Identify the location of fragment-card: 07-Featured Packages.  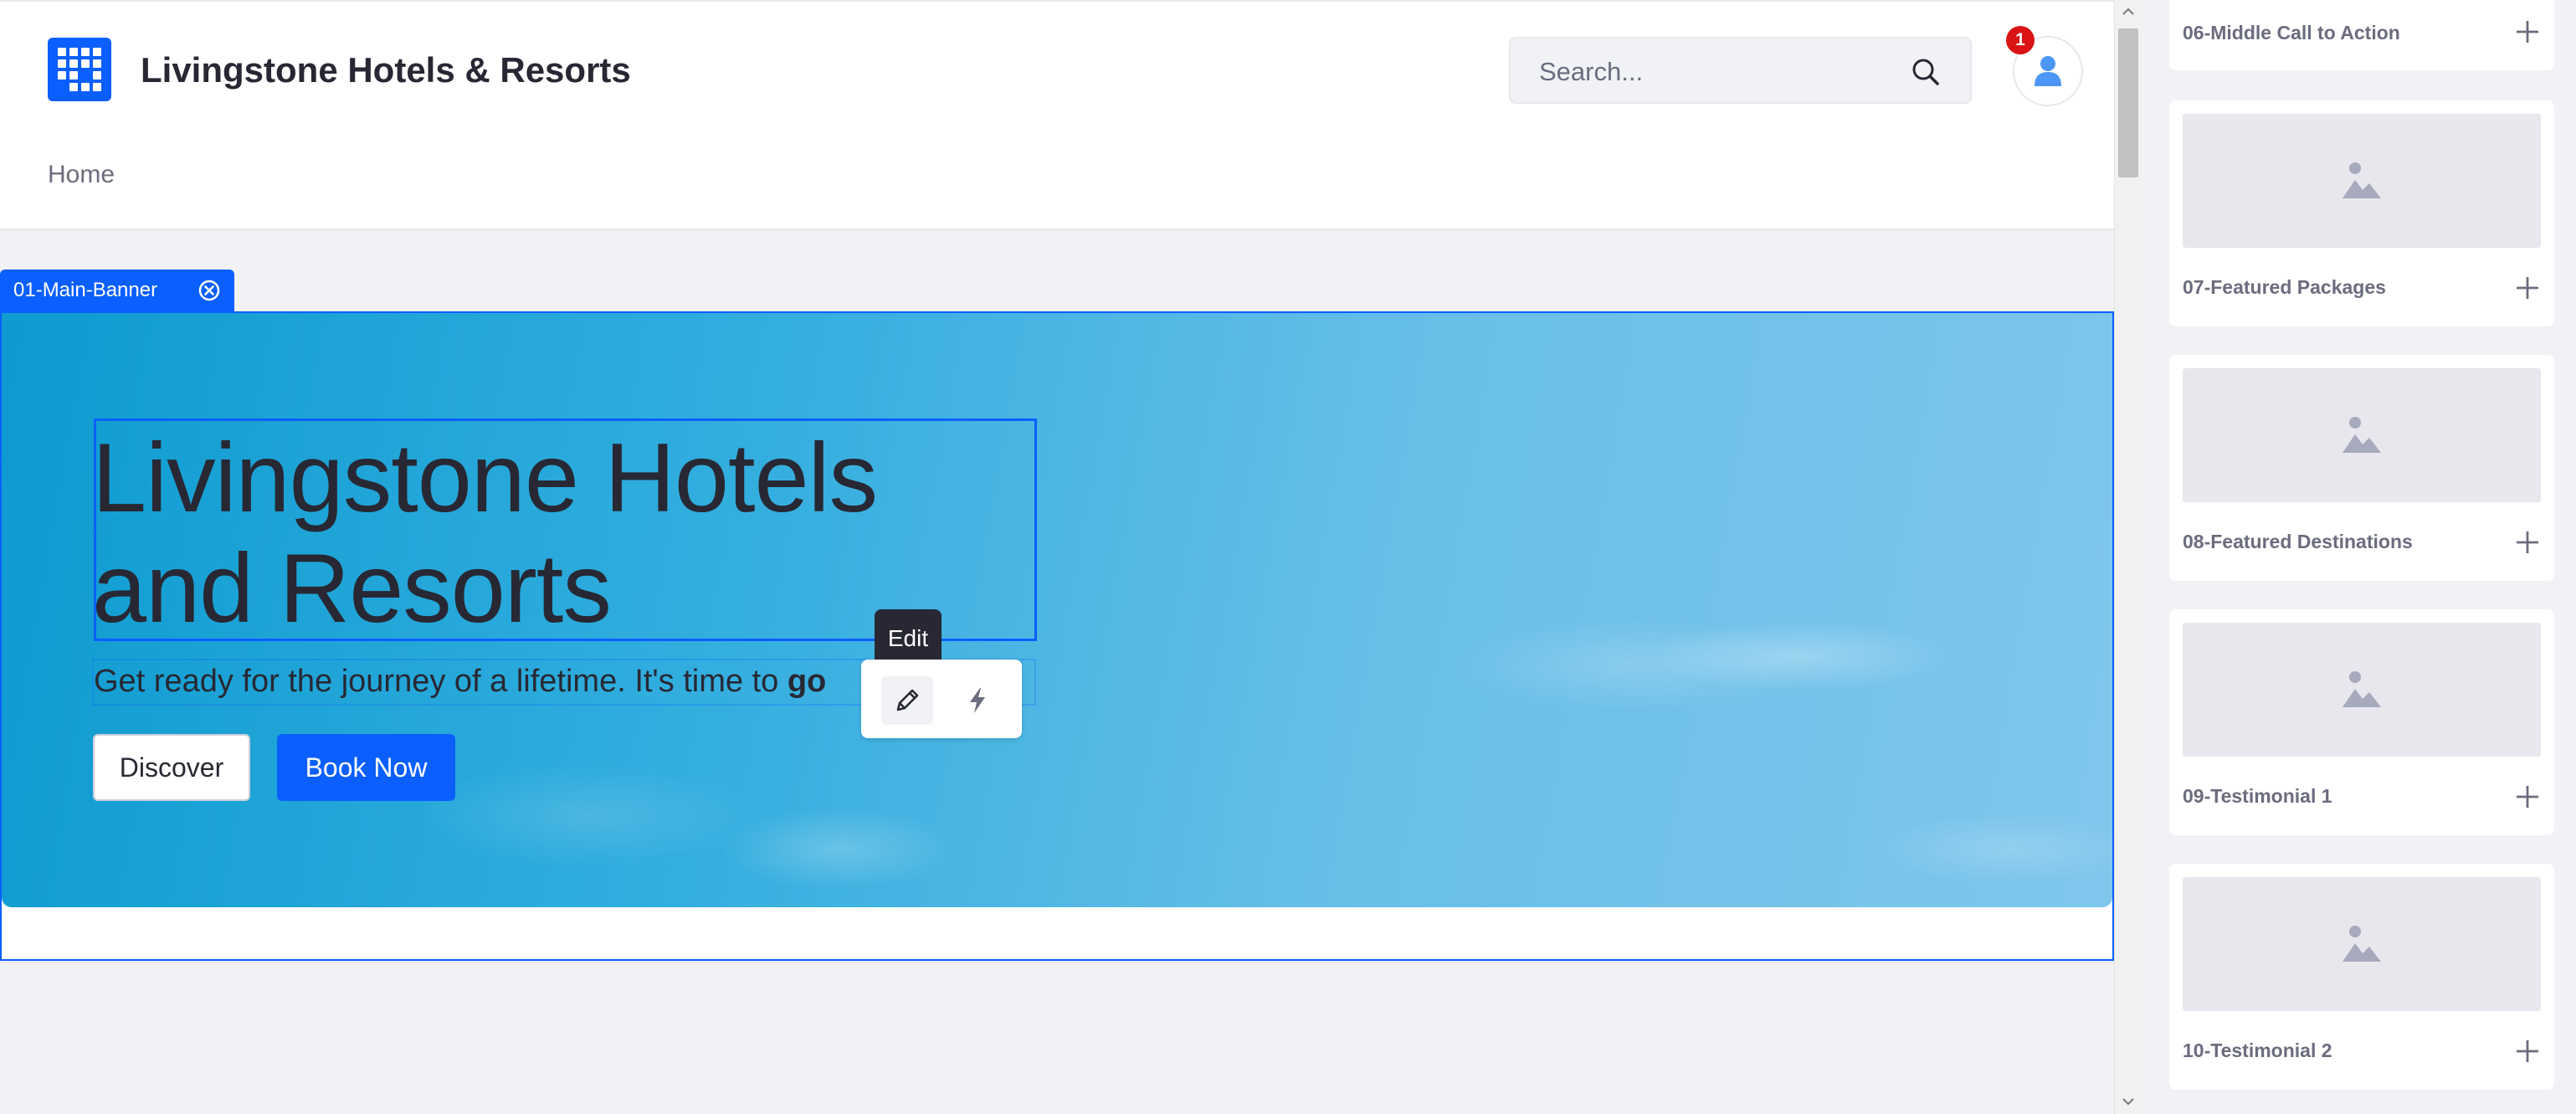
(2361, 213).